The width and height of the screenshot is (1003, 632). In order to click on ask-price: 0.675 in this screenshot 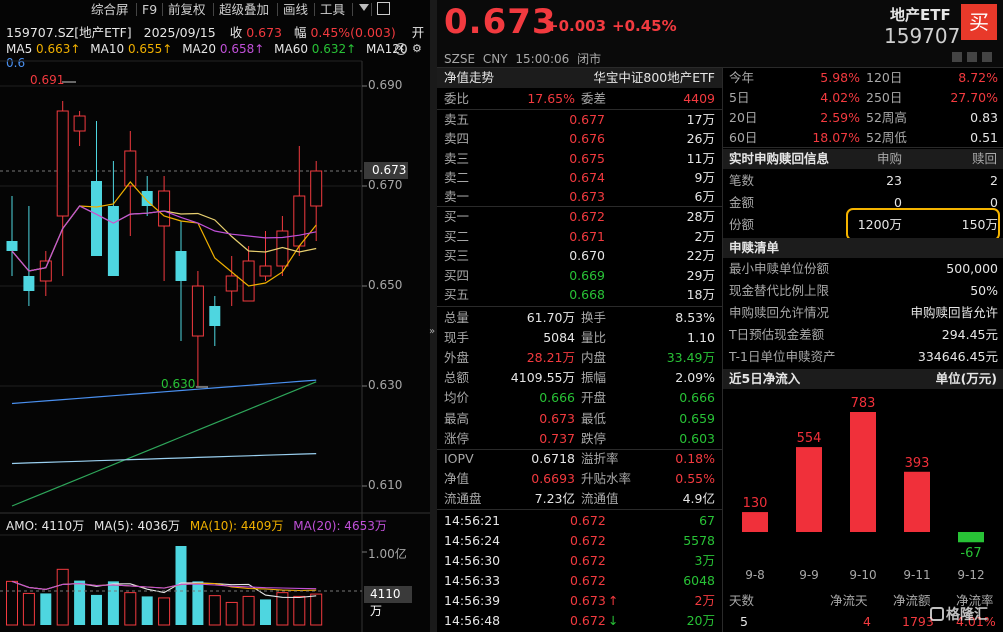, I will do `click(582, 159)`.